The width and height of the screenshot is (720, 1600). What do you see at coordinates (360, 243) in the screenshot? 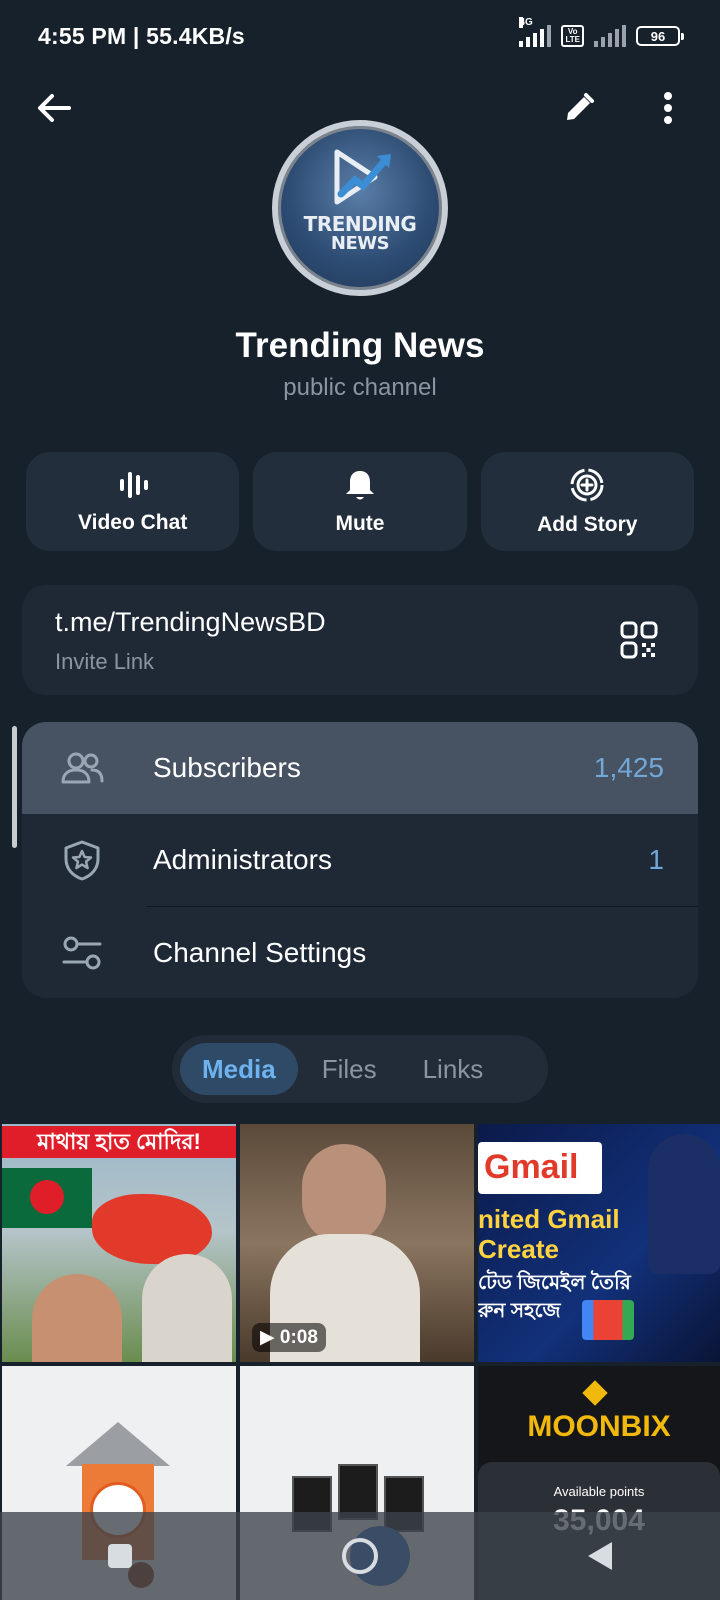
I see `avatar-text-line2: NEWS` at bounding box center [360, 243].